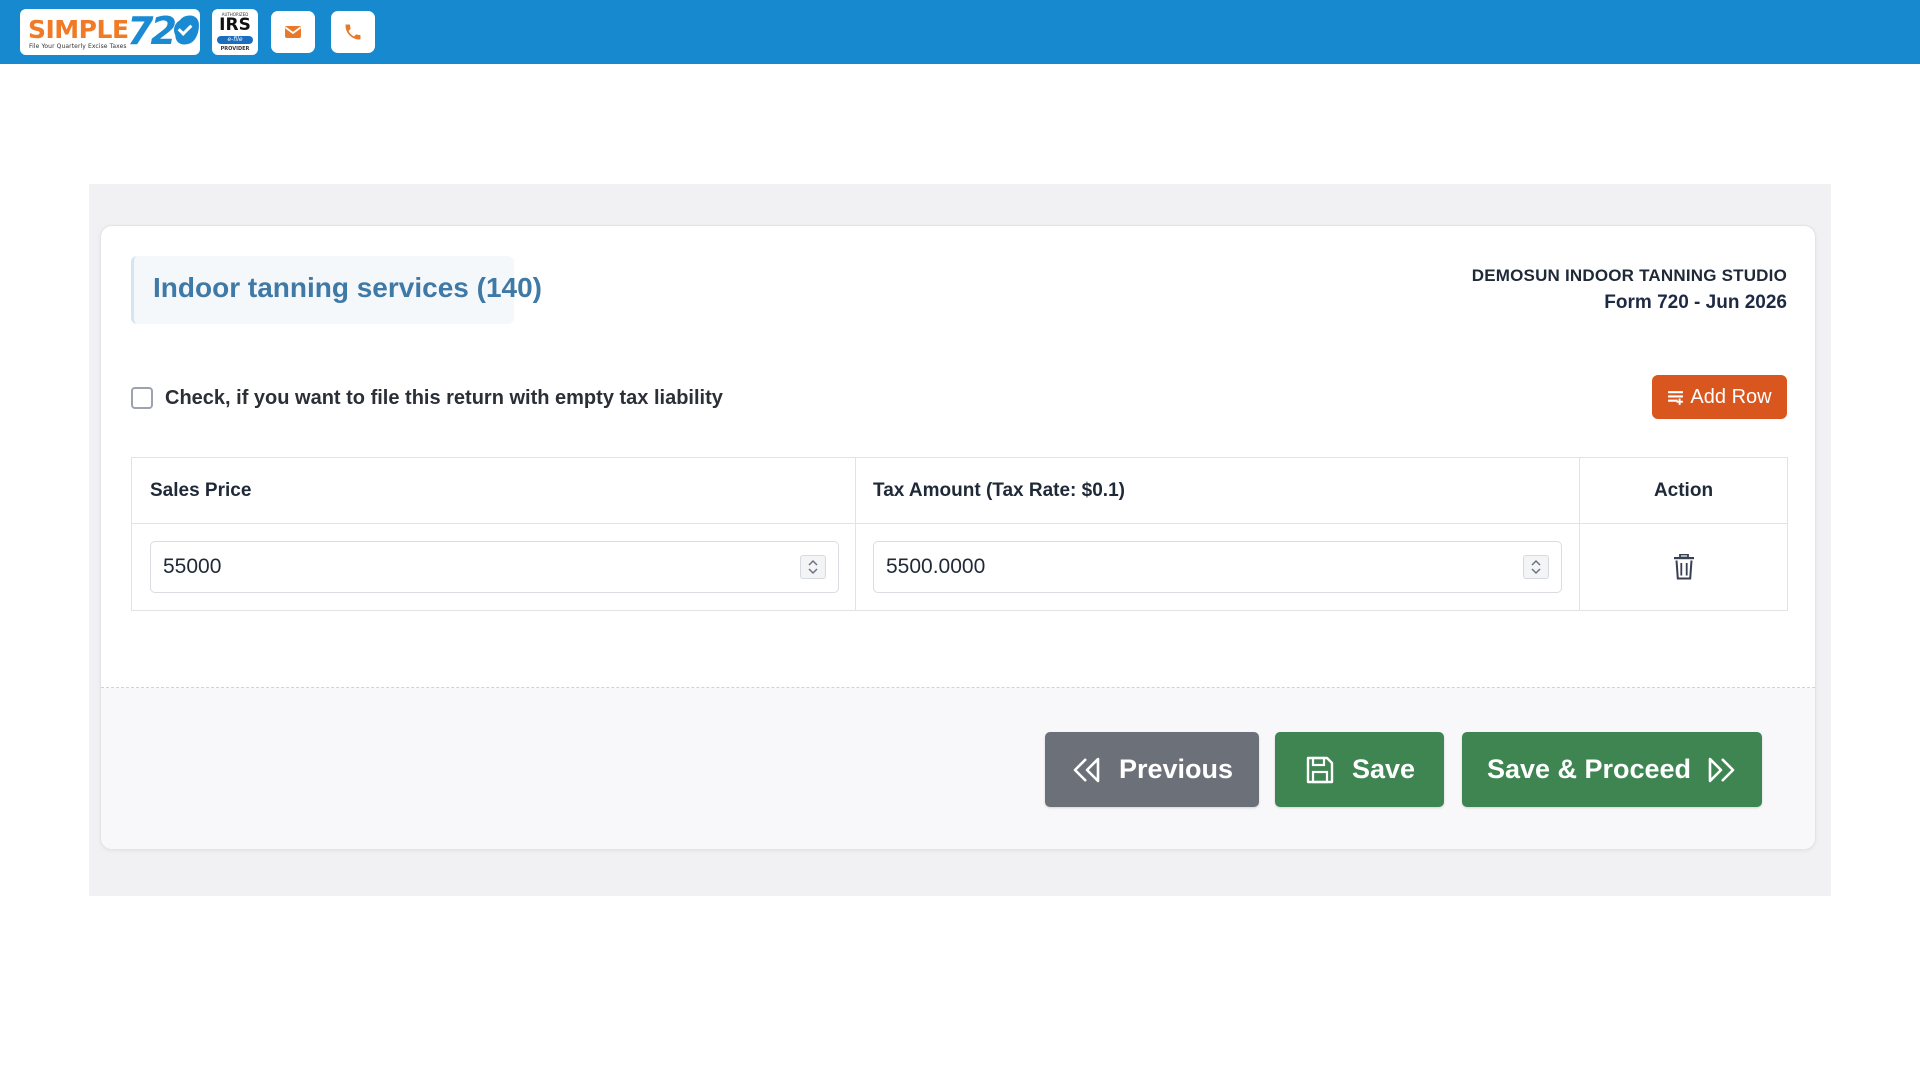 This screenshot has width=1920, height=1080. What do you see at coordinates (235, 25) in the screenshot?
I see `irs-badge-main: IRS` at bounding box center [235, 25].